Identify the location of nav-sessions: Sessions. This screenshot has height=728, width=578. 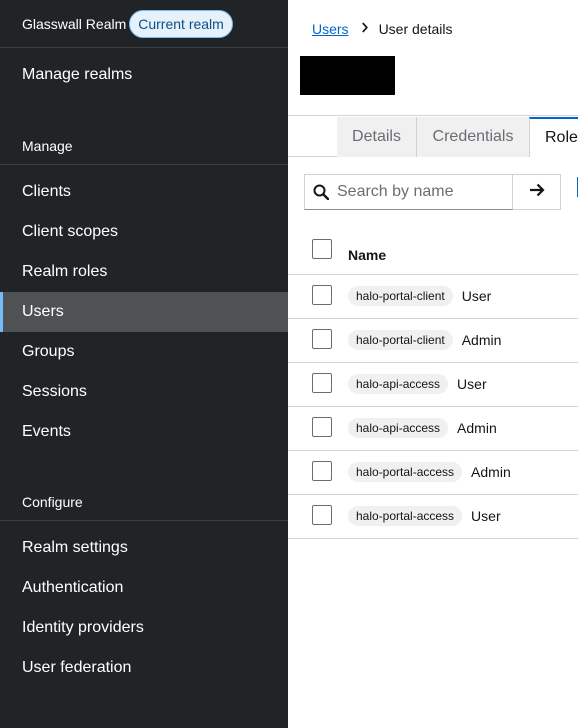
(144, 392).